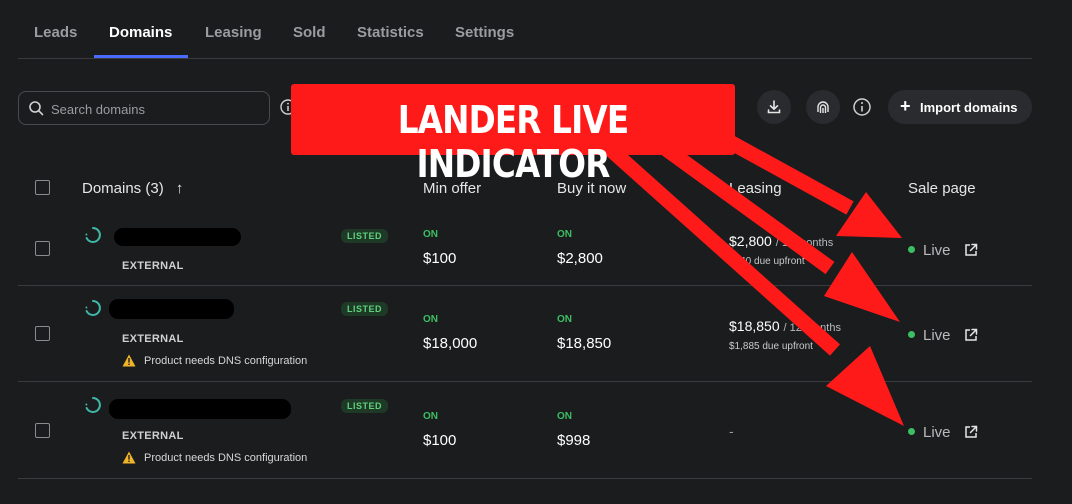 The image size is (1072, 504). What do you see at coordinates (513, 142) in the screenshot?
I see `annotation-text: LANDER LIVE INDICATOR` at bounding box center [513, 142].